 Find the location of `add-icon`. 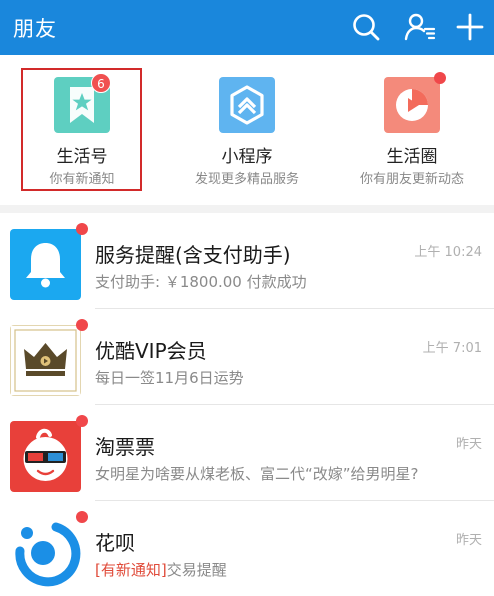

add-icon is located at coordinates (470, 27).